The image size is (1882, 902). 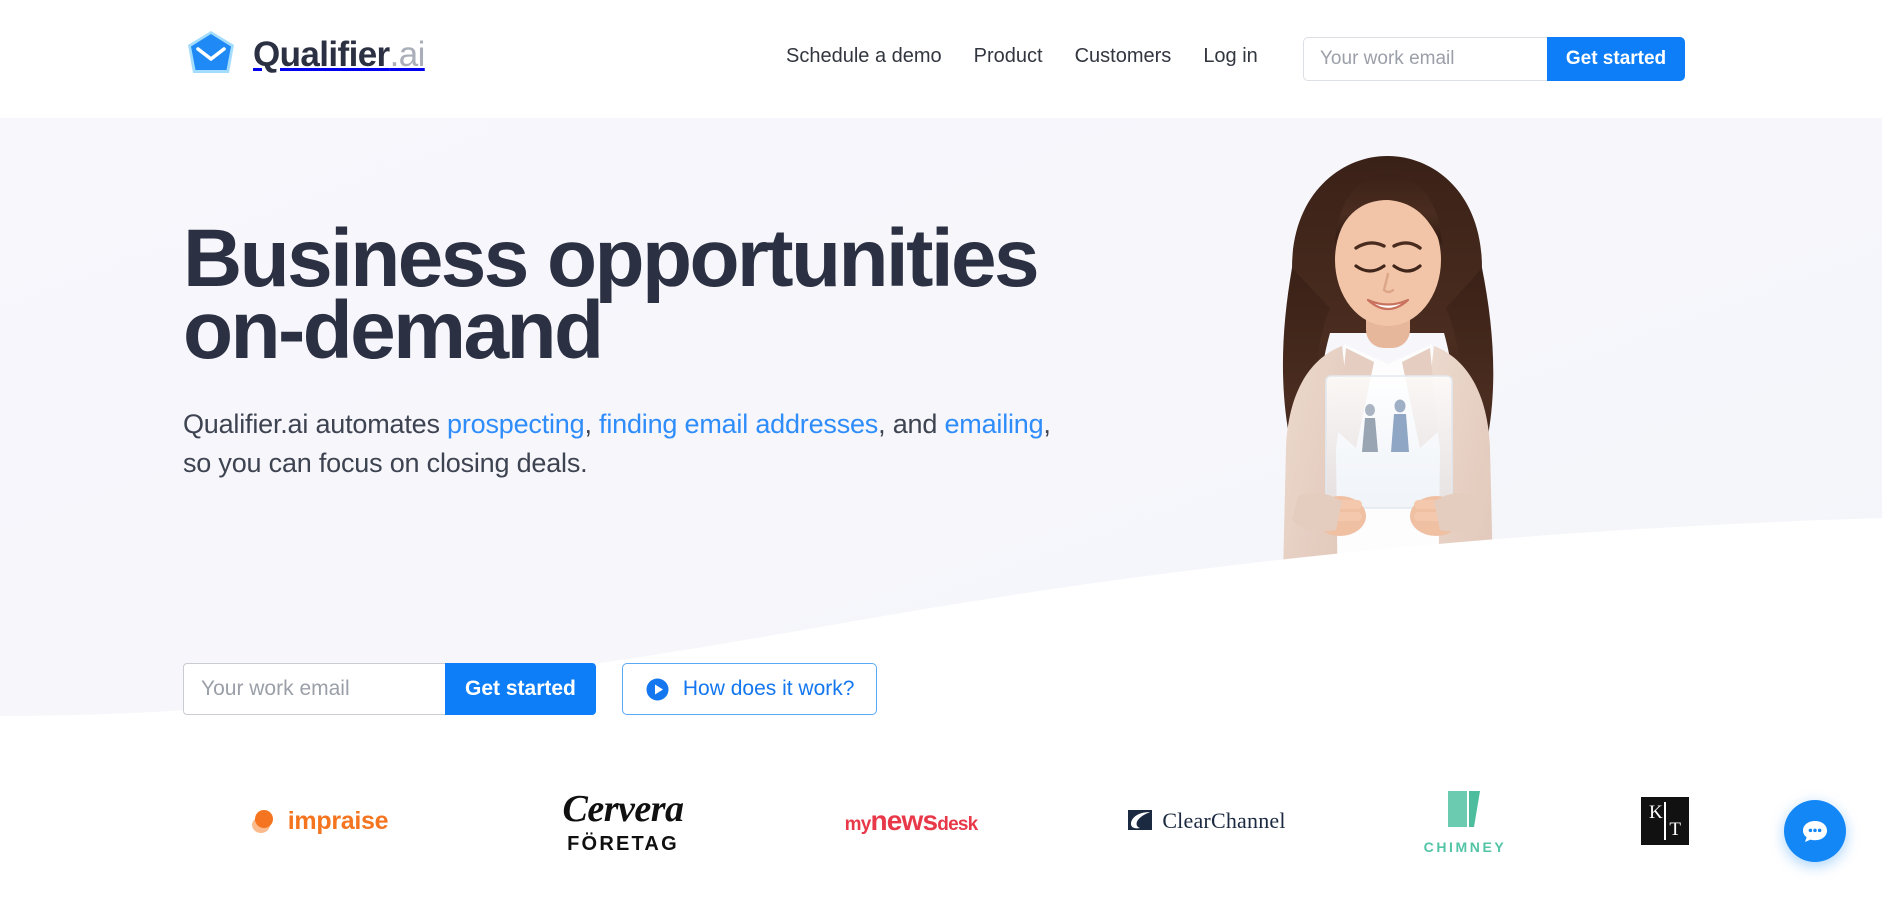 What do you see at coordinates (321, 54) in the screenshot?
I see `brand-name: Qualifier` at bounding box center [321, 54].